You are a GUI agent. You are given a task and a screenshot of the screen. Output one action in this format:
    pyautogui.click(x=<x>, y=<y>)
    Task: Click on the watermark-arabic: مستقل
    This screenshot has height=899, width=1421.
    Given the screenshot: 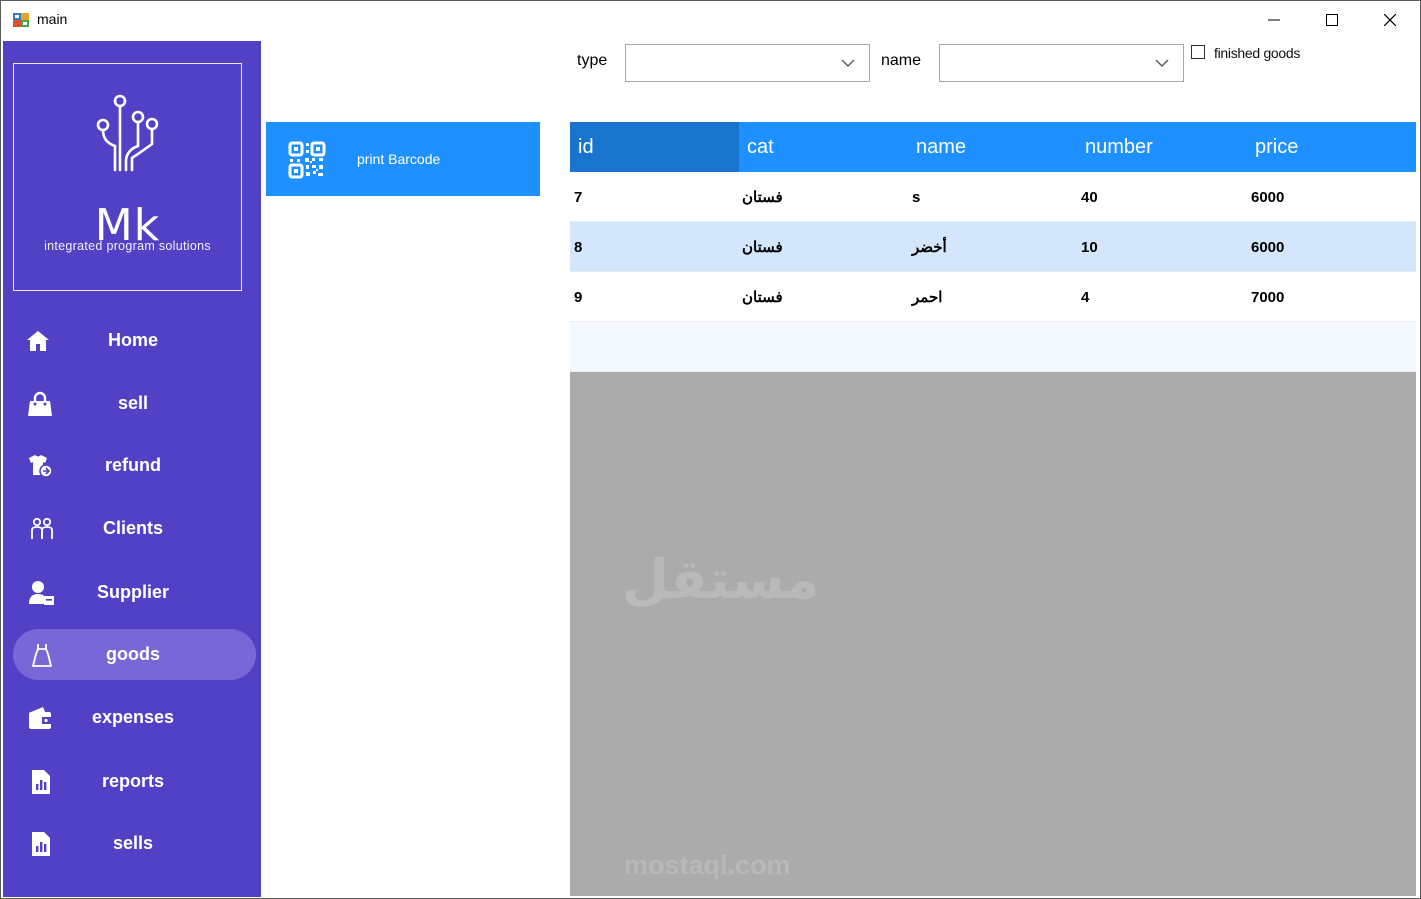 What is the action you would take?
    pyautogui.click(x=721, y=579)
    